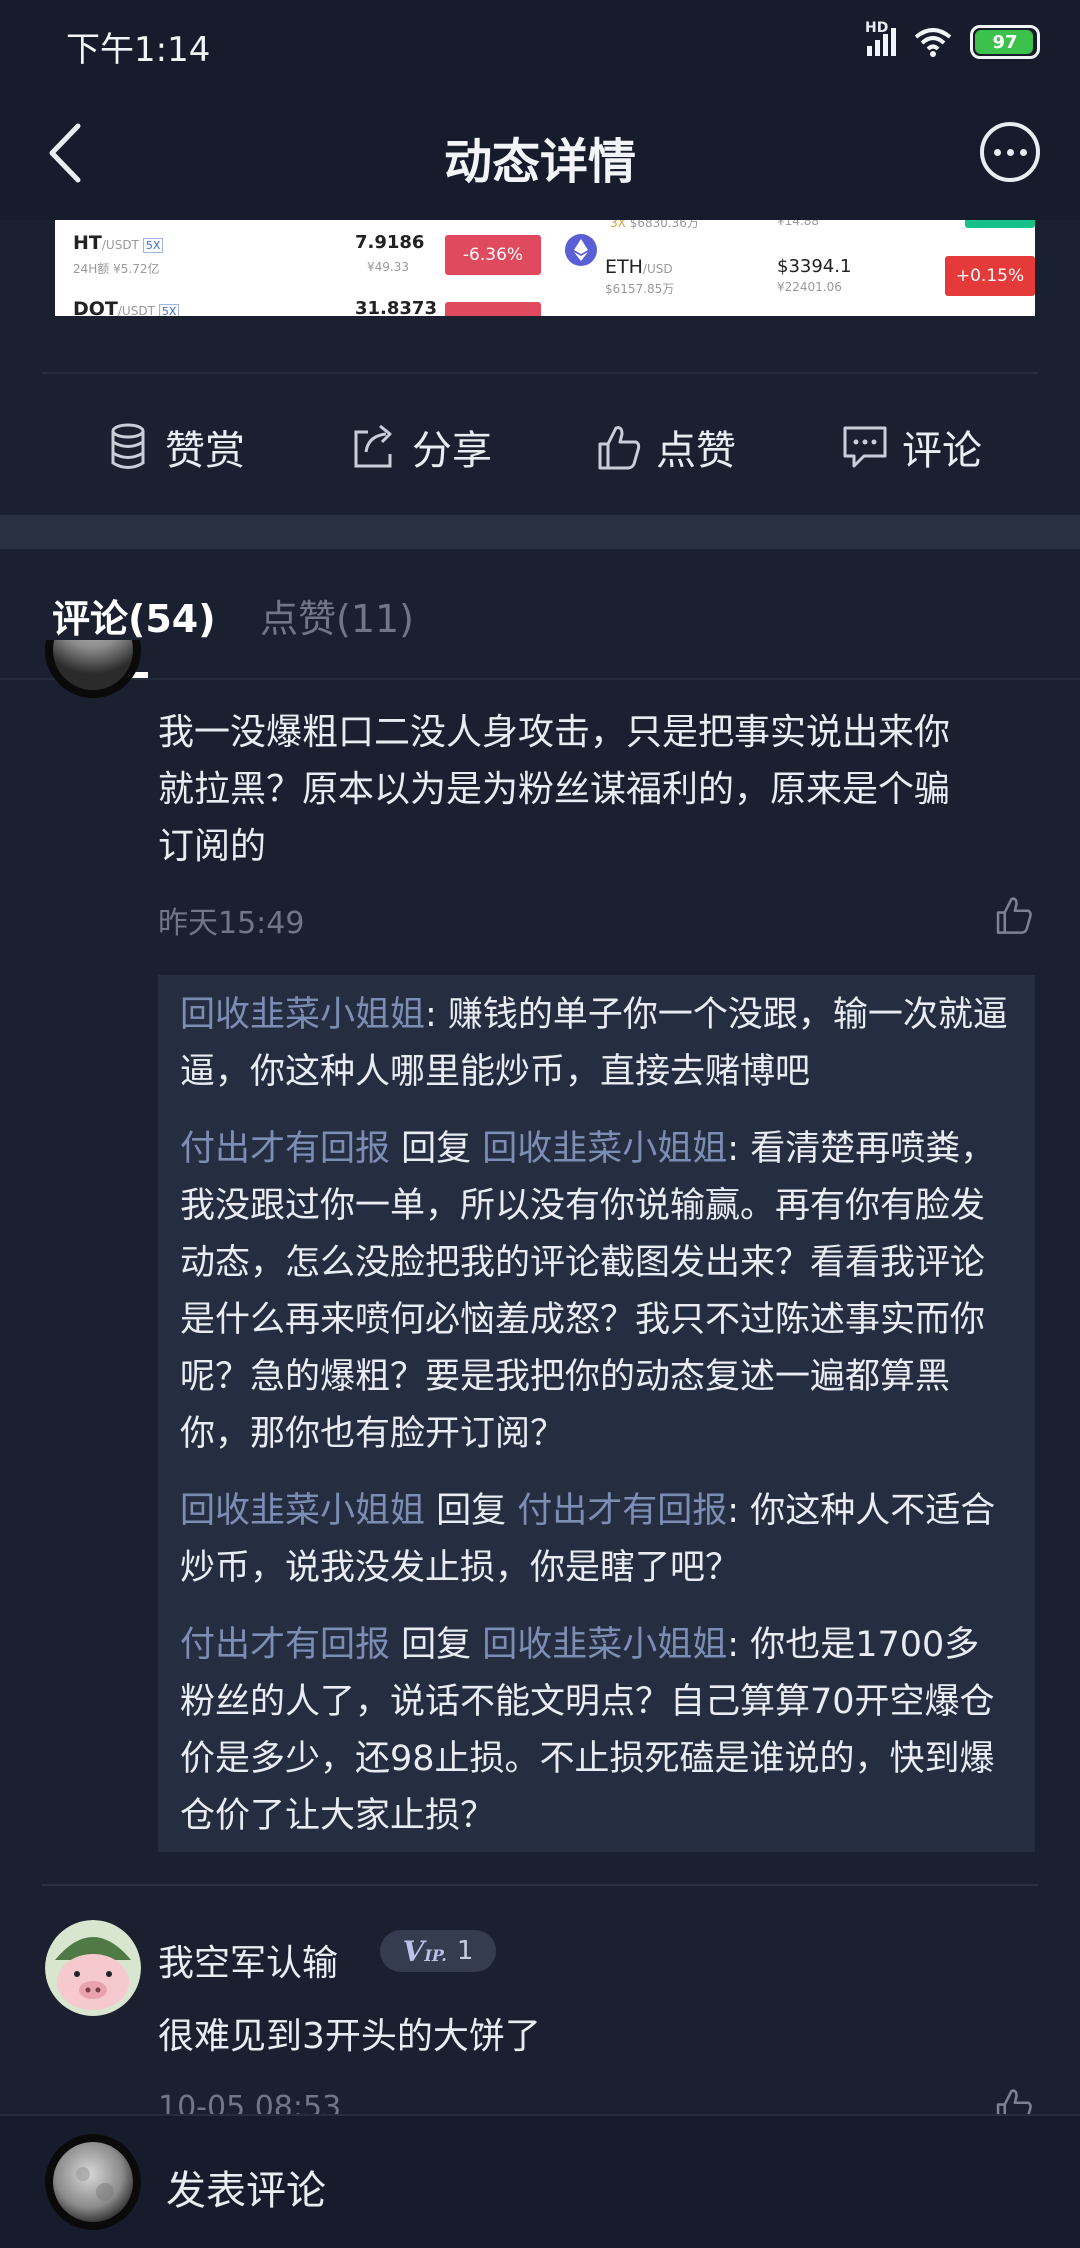  I want to click on market-row-change-pill, so click(493, 309).